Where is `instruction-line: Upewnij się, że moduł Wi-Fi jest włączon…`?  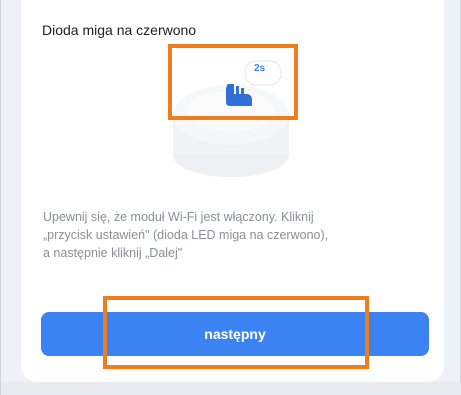 instruction-line: Upewnij się, że moduł Wi-Fi jest włączon… is located at coordinates (178, 217).